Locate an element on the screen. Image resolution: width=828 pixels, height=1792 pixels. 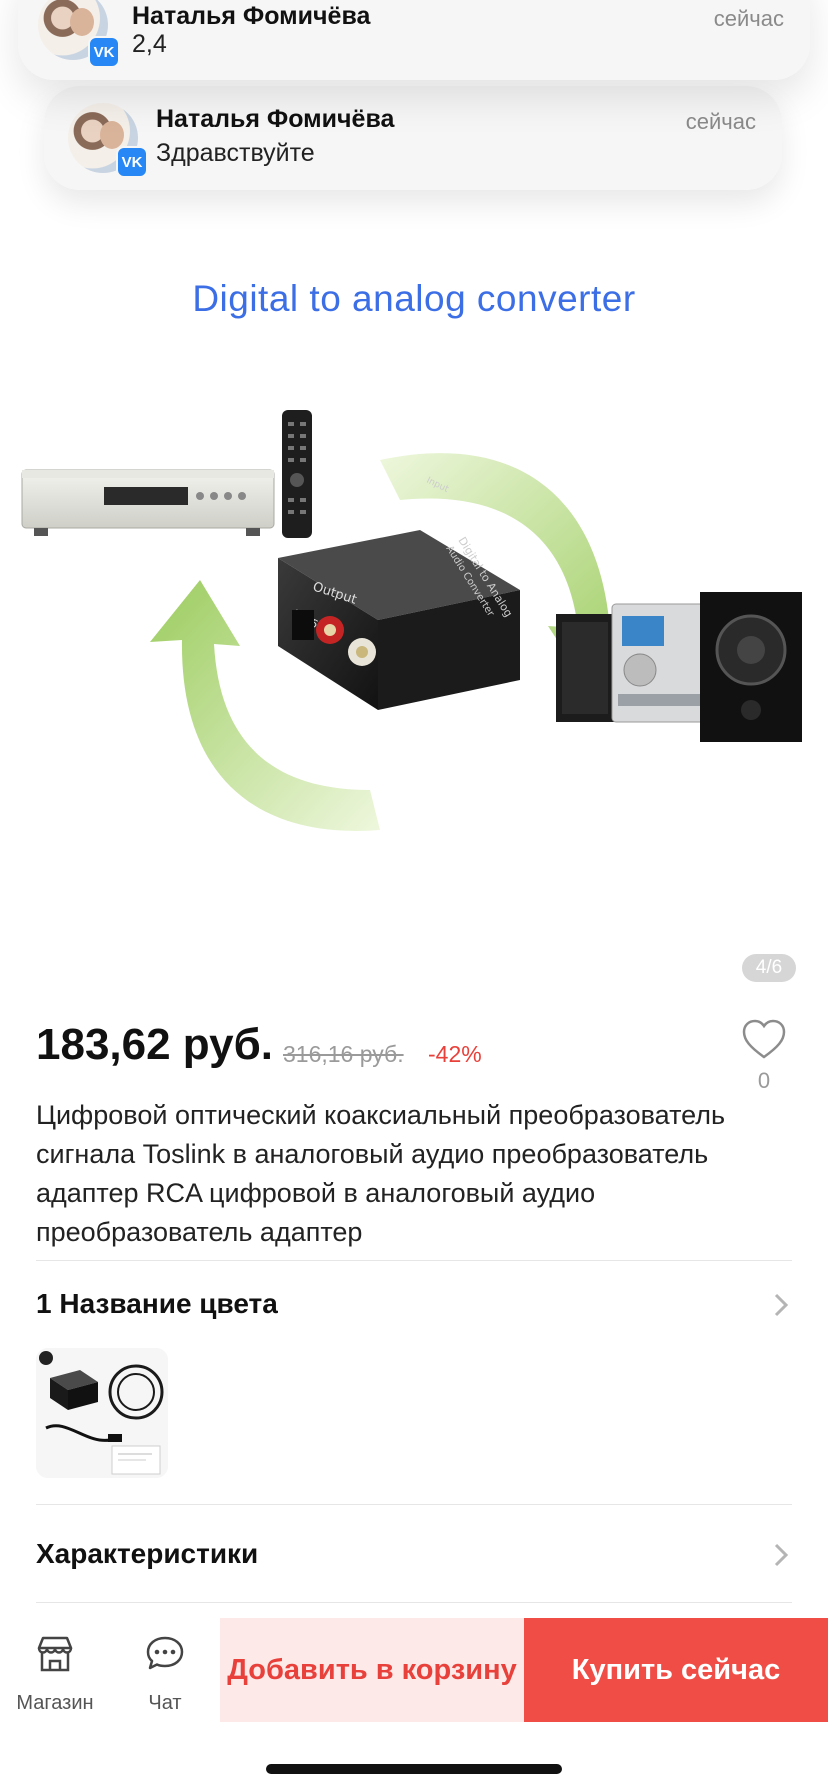
notification-message: 2,4 is located at coordinates (149, 44).